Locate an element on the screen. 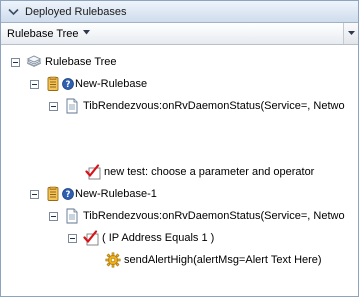  tree-node-rulebase: ? New-Rulebase-1 is located at coordinates (93, 194).